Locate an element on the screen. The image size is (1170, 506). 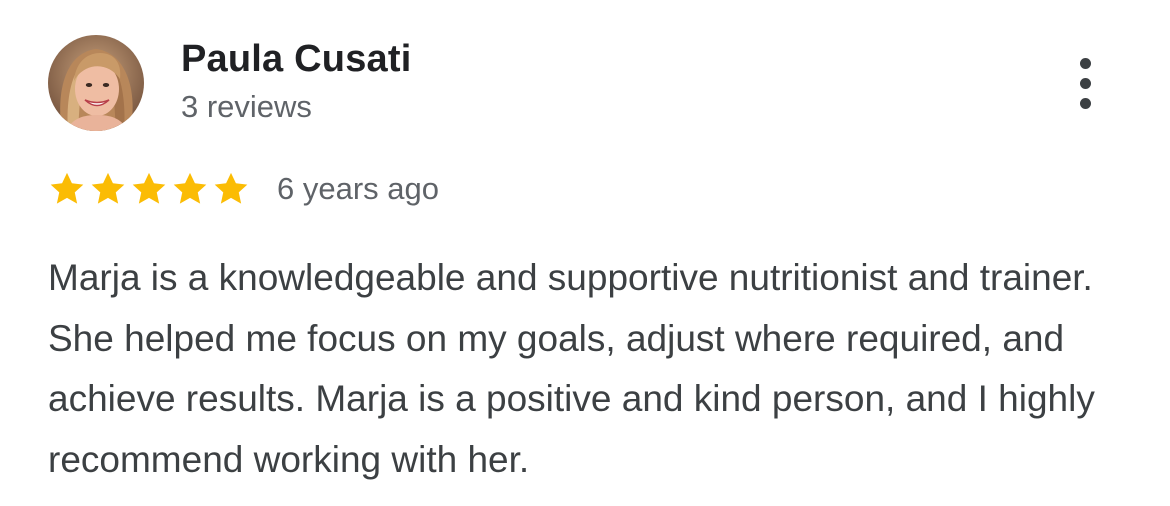
review-count: 3 reviews is located at coordinates (246, 106).